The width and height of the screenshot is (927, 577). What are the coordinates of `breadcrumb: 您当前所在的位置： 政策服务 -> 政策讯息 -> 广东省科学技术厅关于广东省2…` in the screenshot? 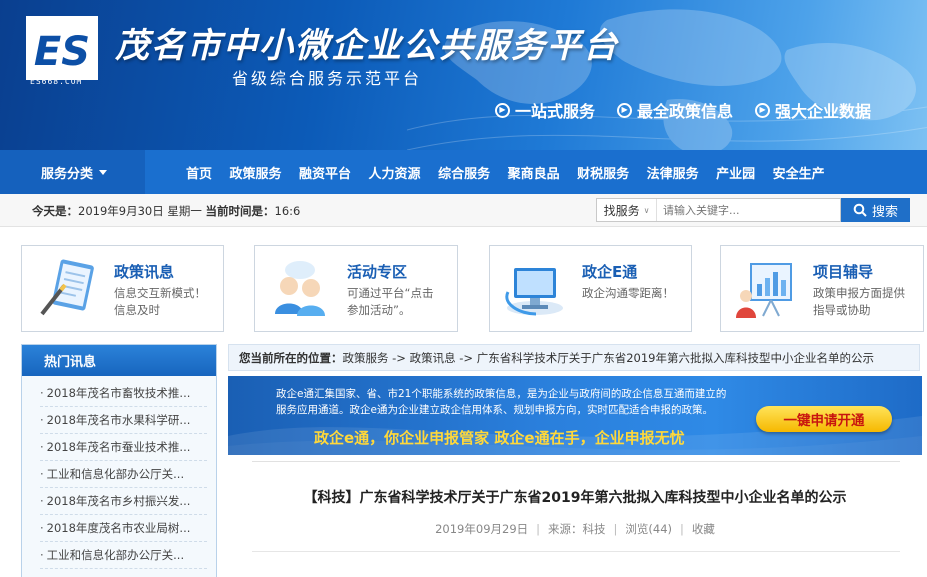 It's located at (574, 357).